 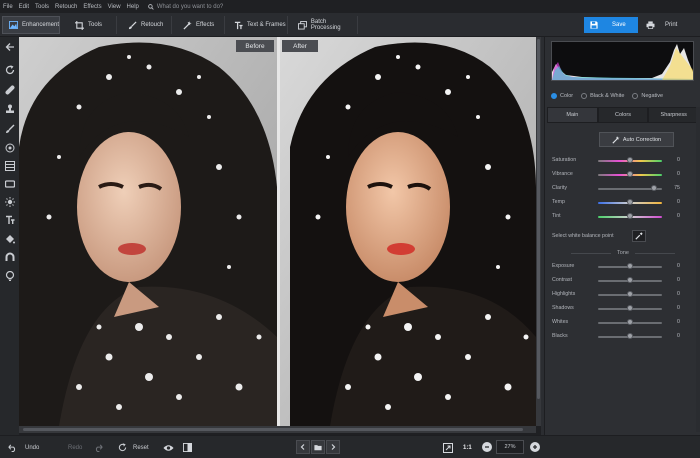 I want to click on auto-correction-button: Auto Correction, so click(x=636, y=139).